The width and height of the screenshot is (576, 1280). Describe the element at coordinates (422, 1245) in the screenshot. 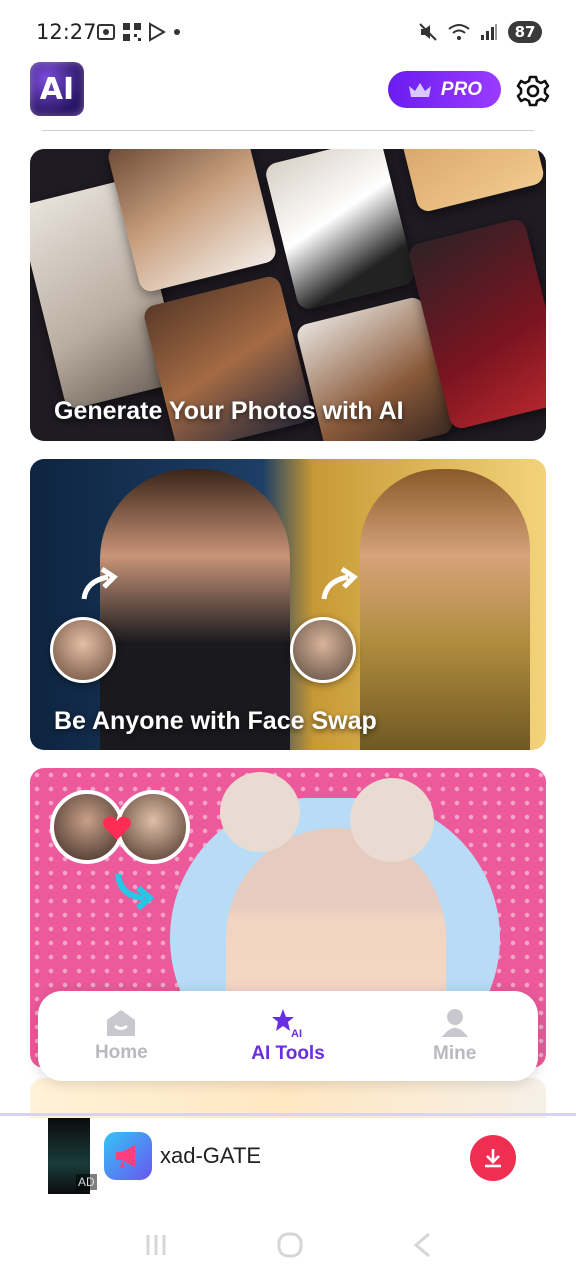

I see `back-icon` at that location.